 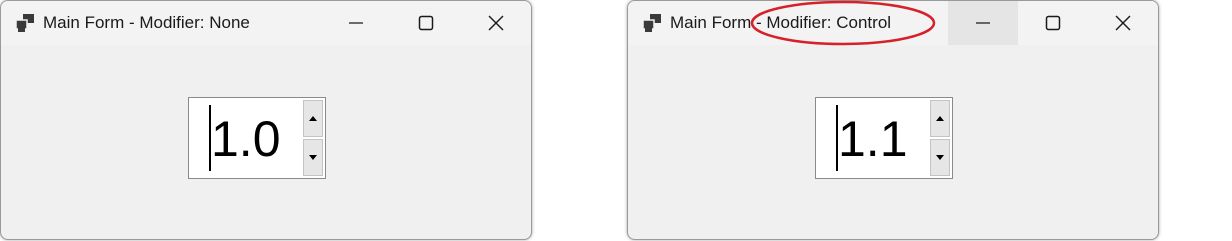 What do you see at coordinates (873, 139) in the screenshot?
I see `numeric-value: 1.1` at bounding box center [873, 139].